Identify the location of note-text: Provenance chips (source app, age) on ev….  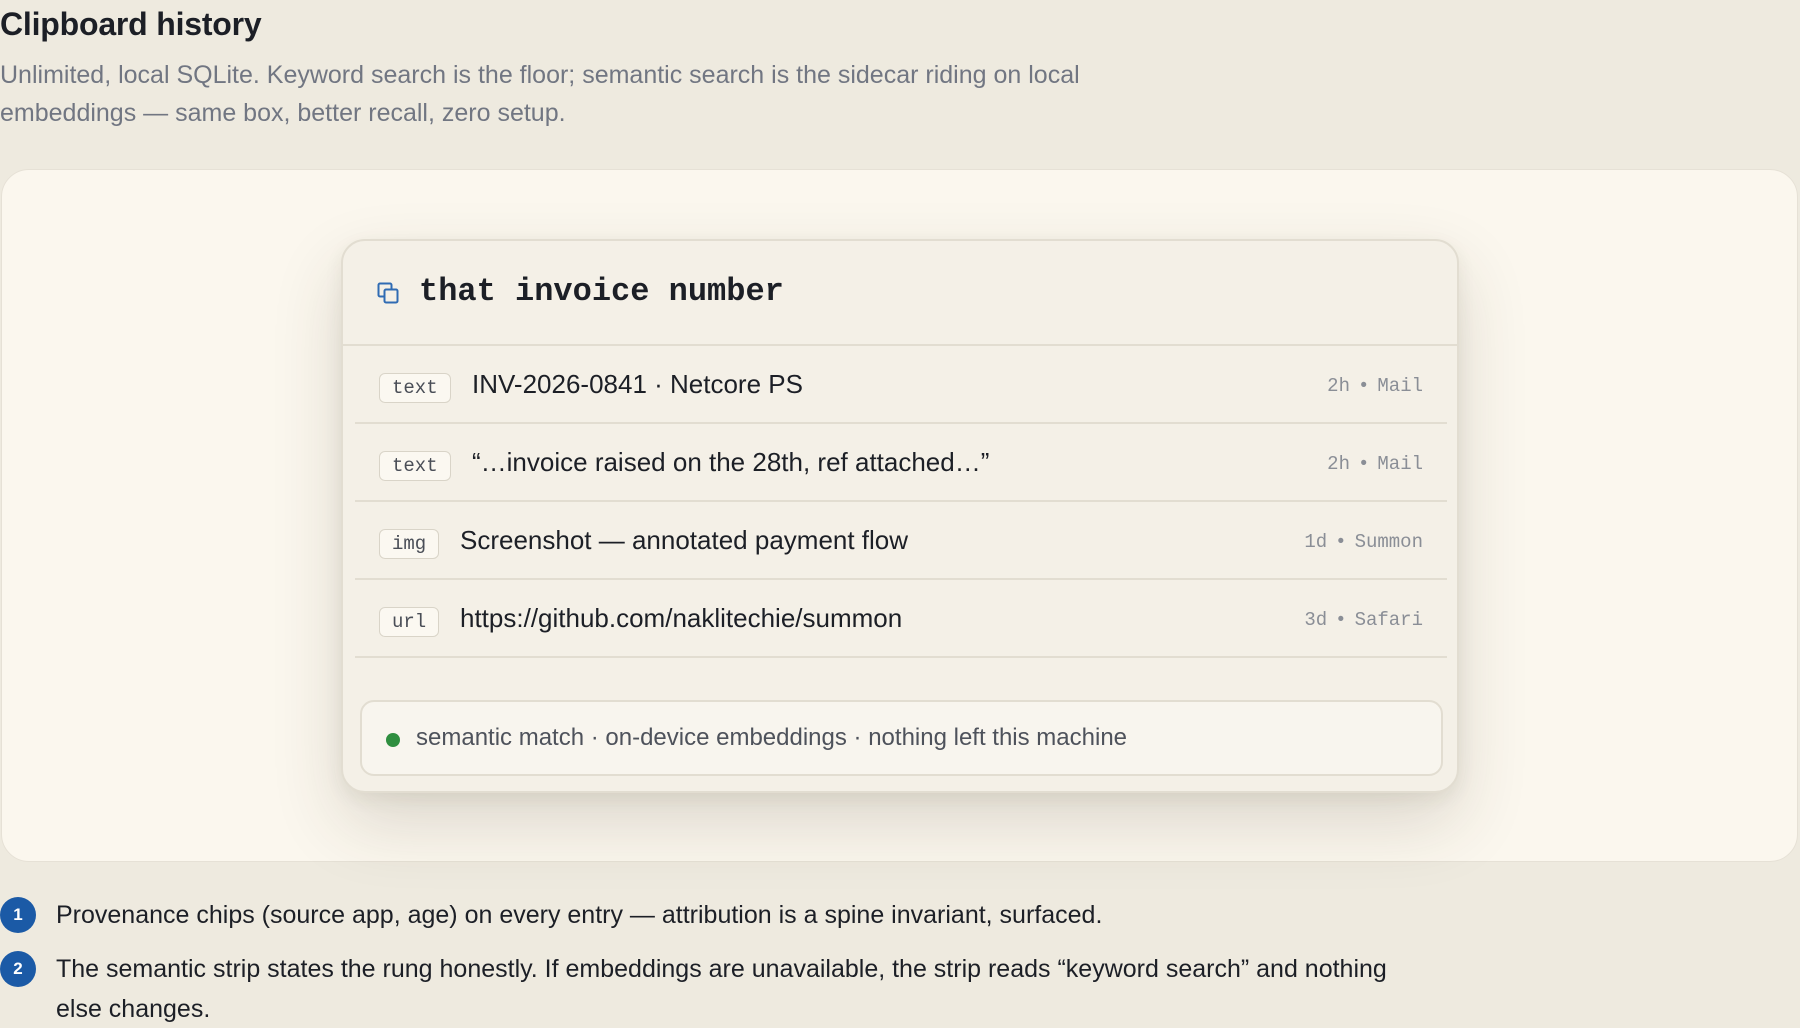
(579, 915).